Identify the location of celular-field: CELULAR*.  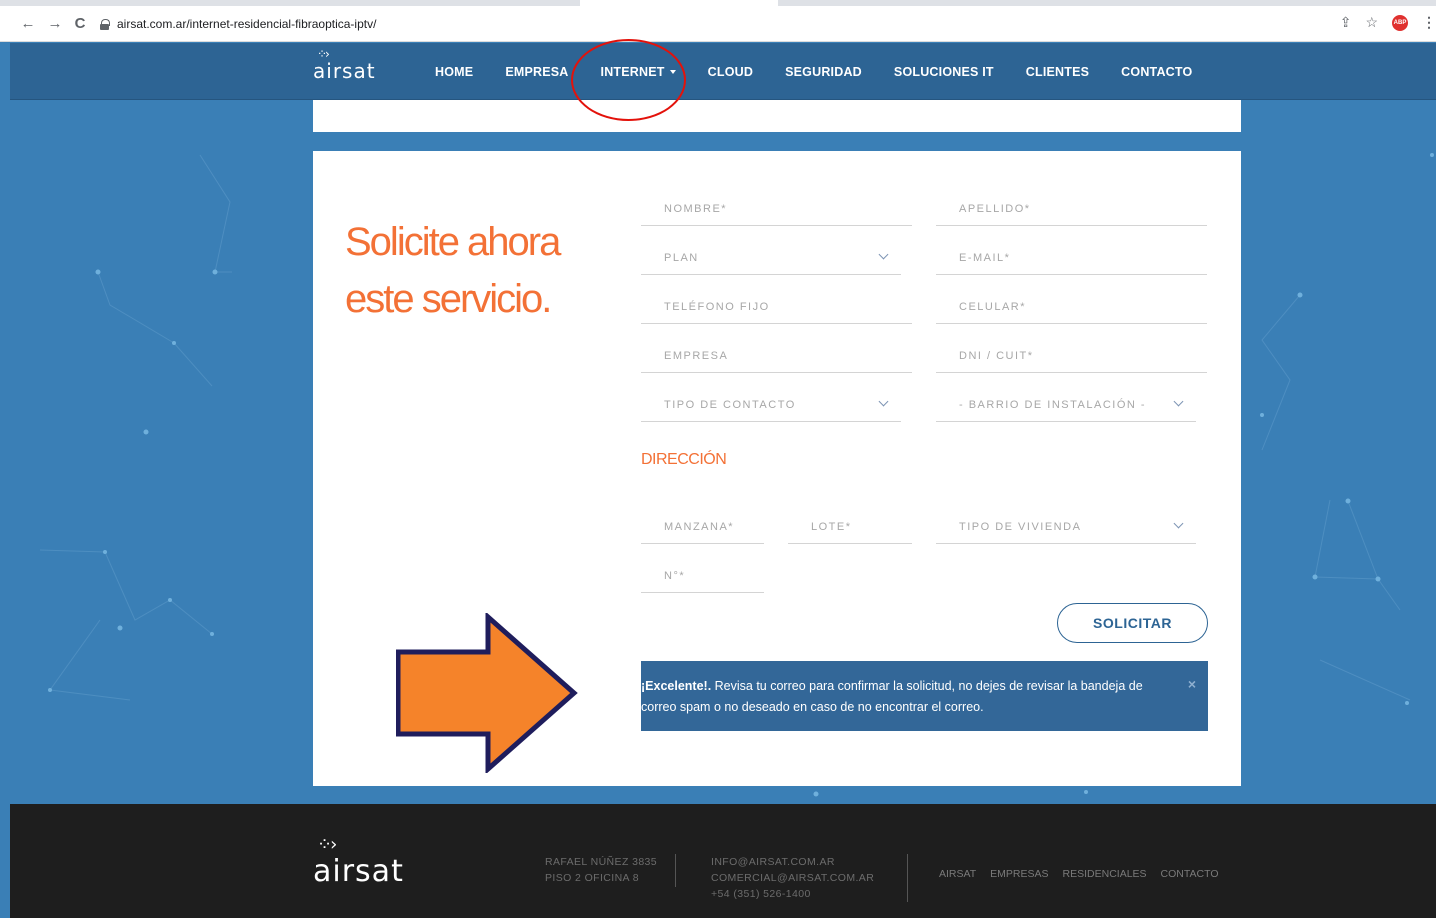
(1071, 308).